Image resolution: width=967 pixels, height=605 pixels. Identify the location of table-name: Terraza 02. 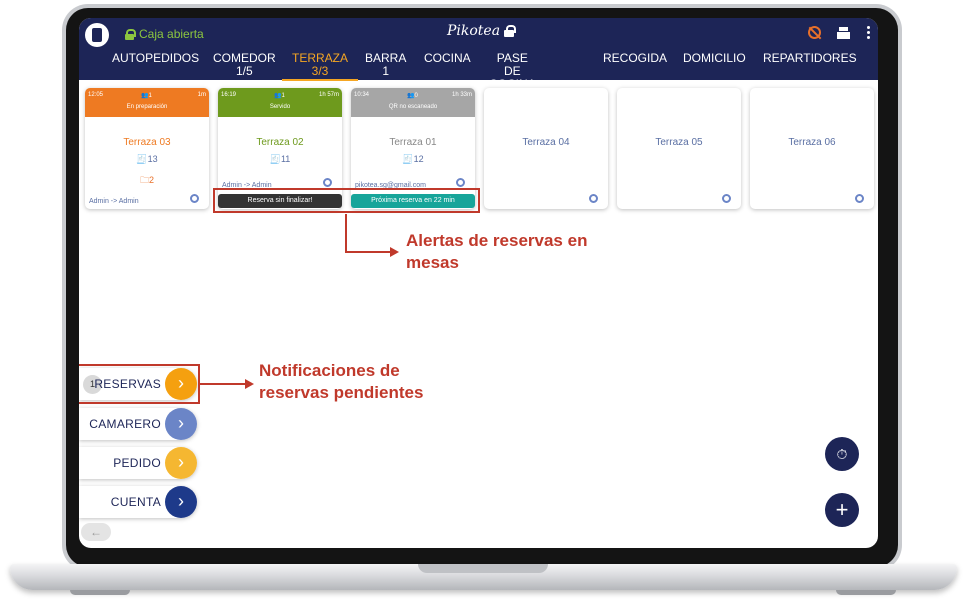
(280, 142).